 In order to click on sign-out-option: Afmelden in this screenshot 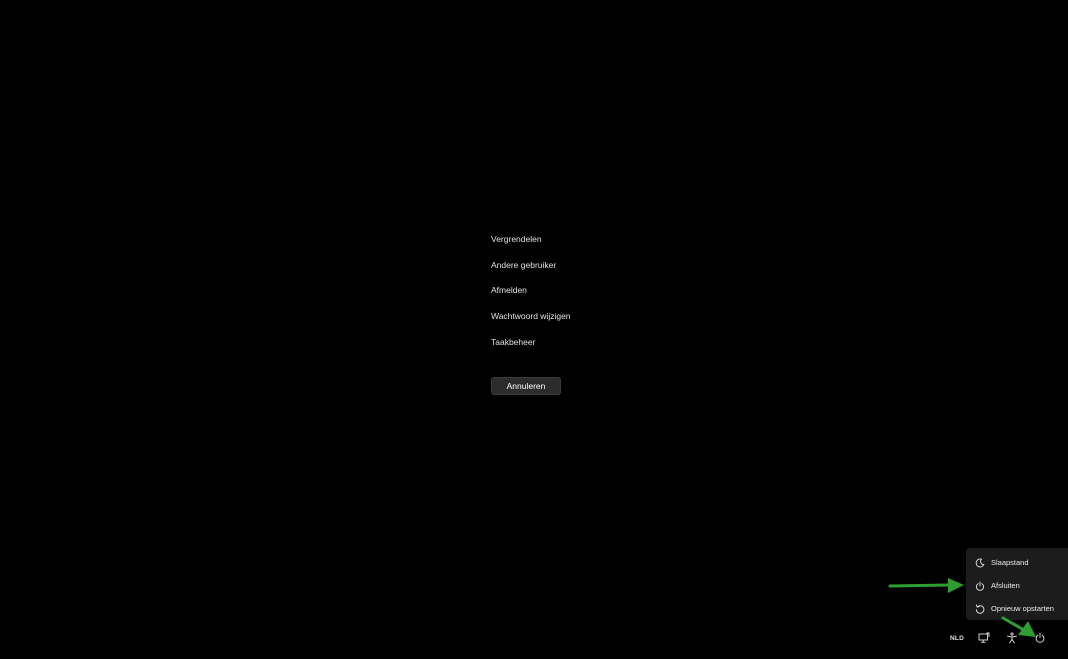, I will do `click(591, 295)`.